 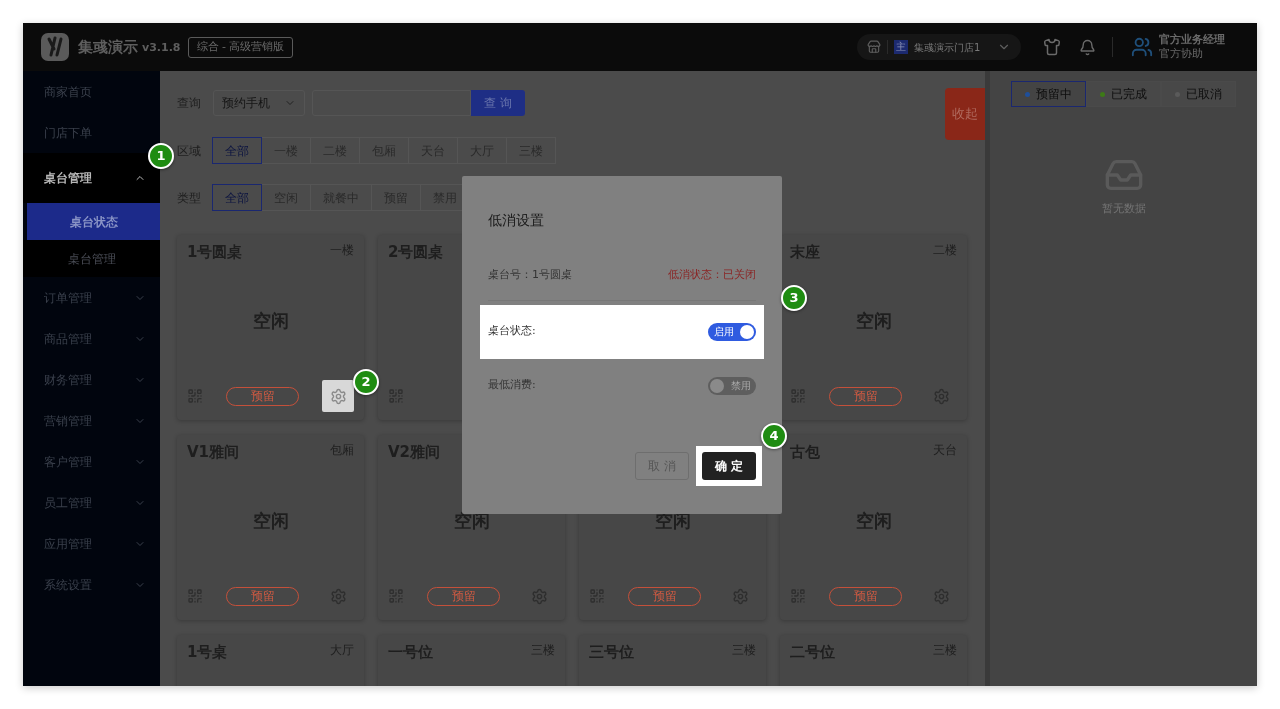 What do you see at coordinates (93, 221) in the screenshot?
I see `submenu-item: 桌台状态` at bounding box center [93, 221].